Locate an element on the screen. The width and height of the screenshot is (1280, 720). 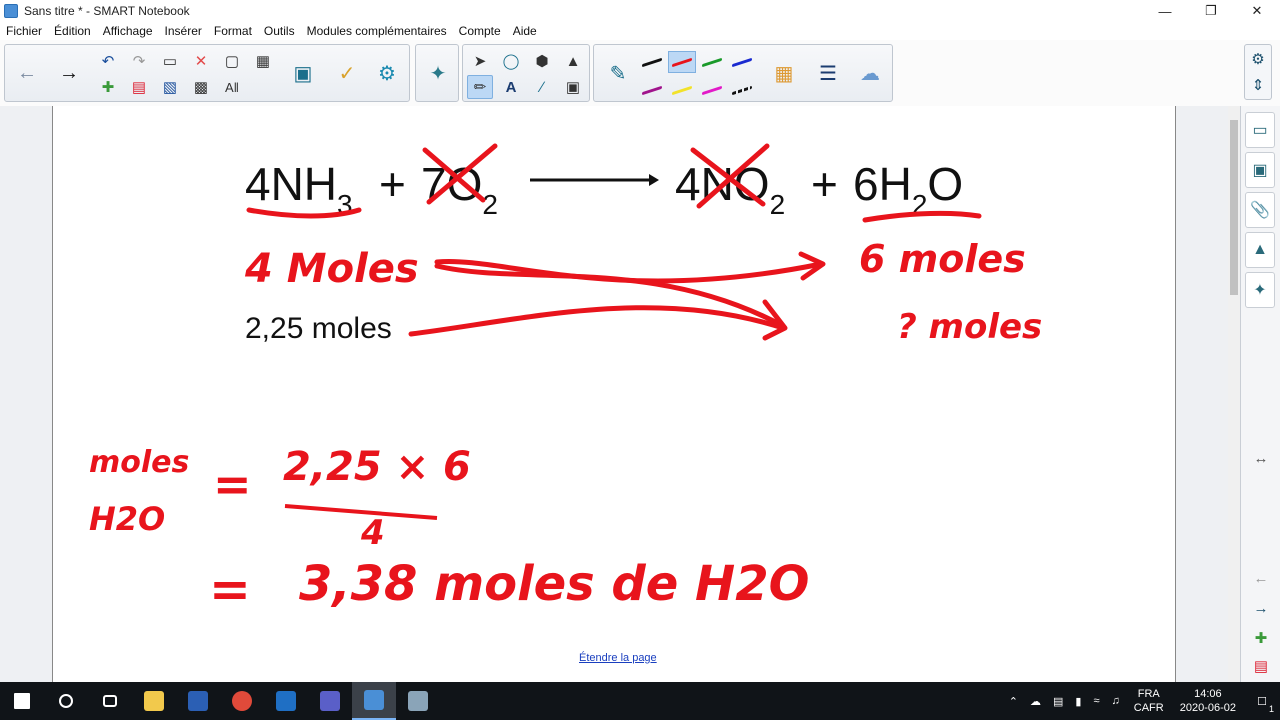
menu-affichage: Affichage is located at coordinates (128, 31).